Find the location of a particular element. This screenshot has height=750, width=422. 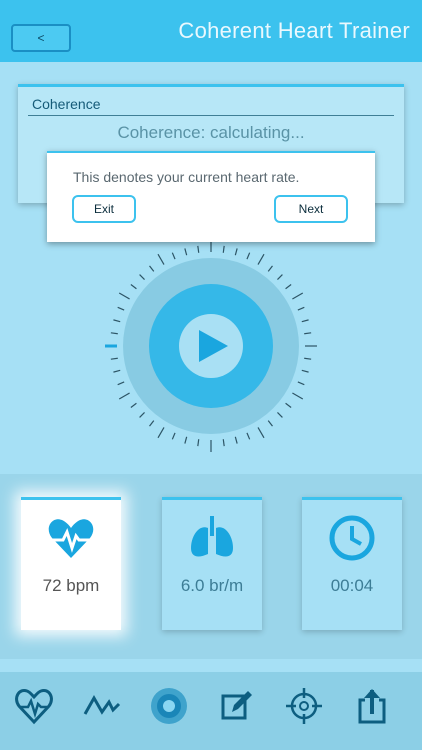

target-icon is located at coordinates (304, 706).